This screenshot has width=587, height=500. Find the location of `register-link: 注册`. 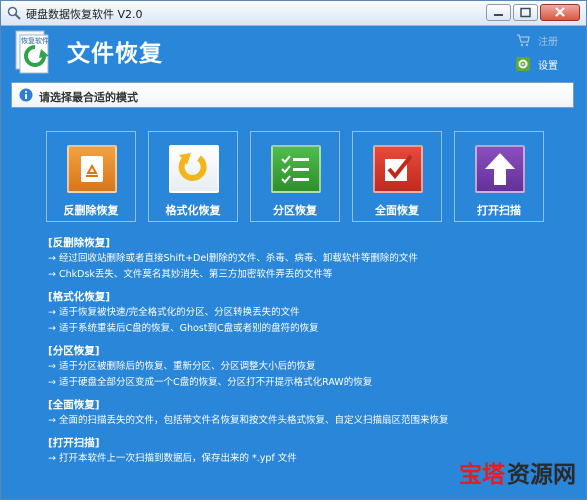

register-link: 注册 is located at coordinates (537, 40).